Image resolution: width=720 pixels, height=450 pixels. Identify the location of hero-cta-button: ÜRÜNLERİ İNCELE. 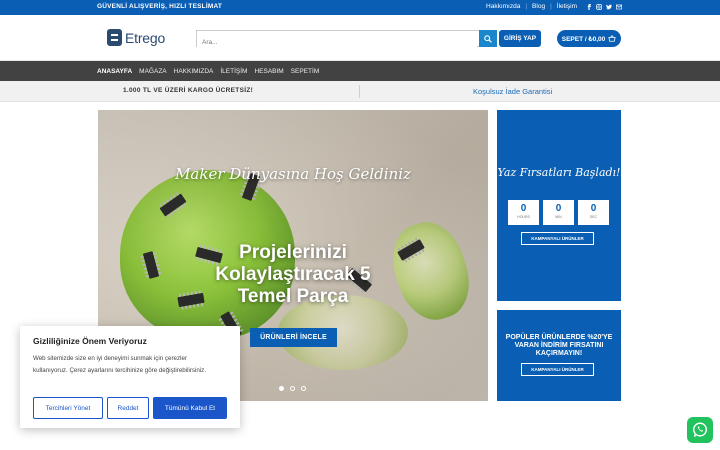
(293, 337).